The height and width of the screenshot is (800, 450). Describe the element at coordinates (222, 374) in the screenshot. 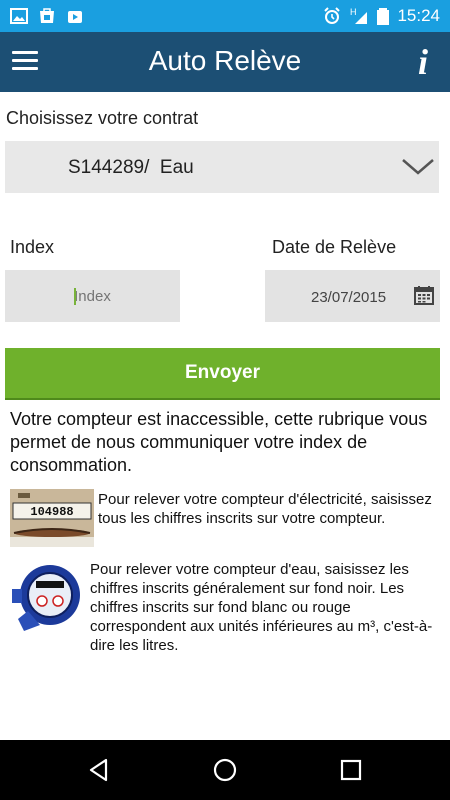

I see `send-button: Envoyer` at that location.